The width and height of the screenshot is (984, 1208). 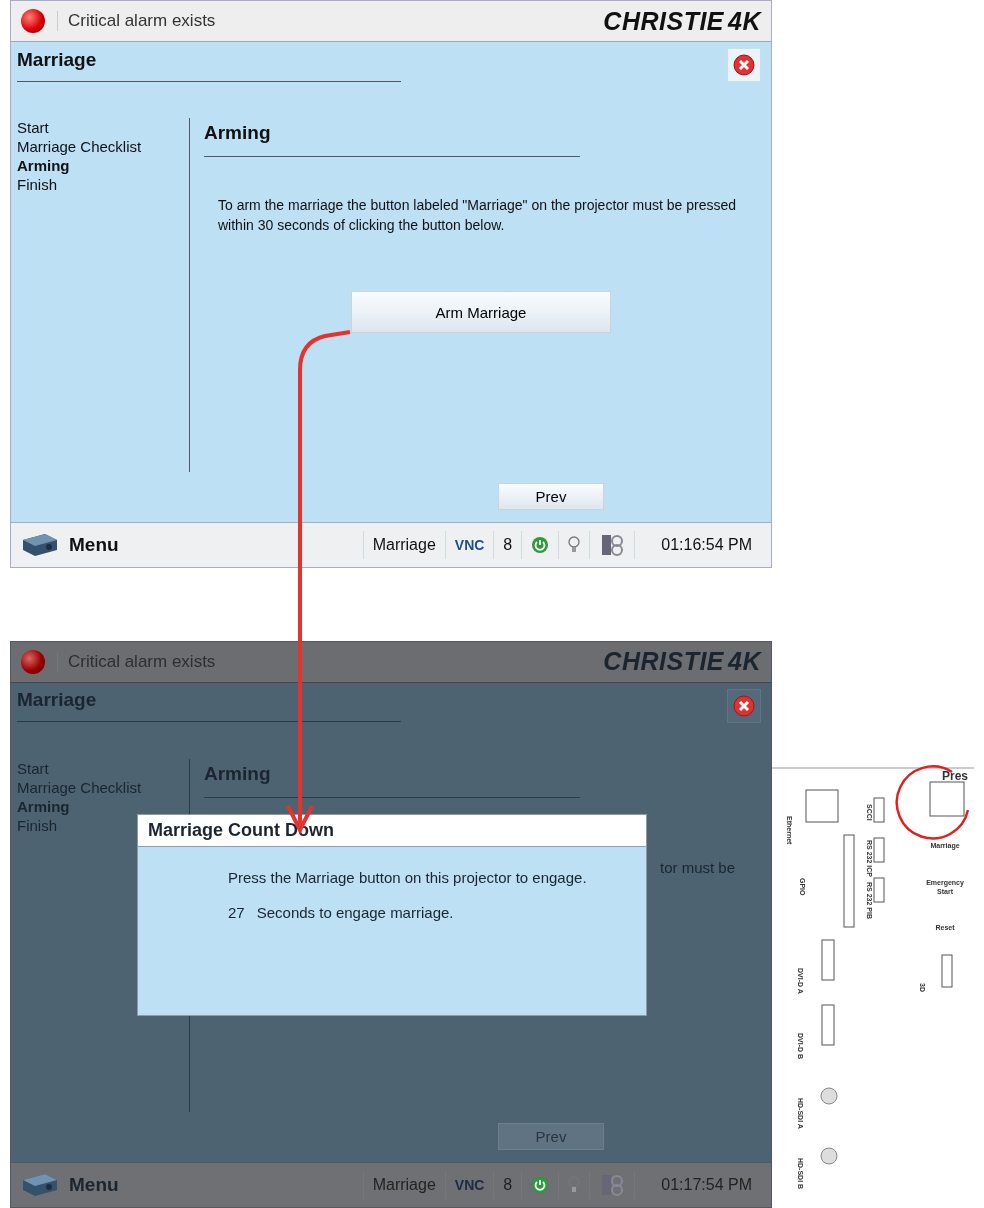 What do you see at coordinates (103, 184) in the screenshot?
I see `wizard-step: Finish` at bounding box center [103, 184].